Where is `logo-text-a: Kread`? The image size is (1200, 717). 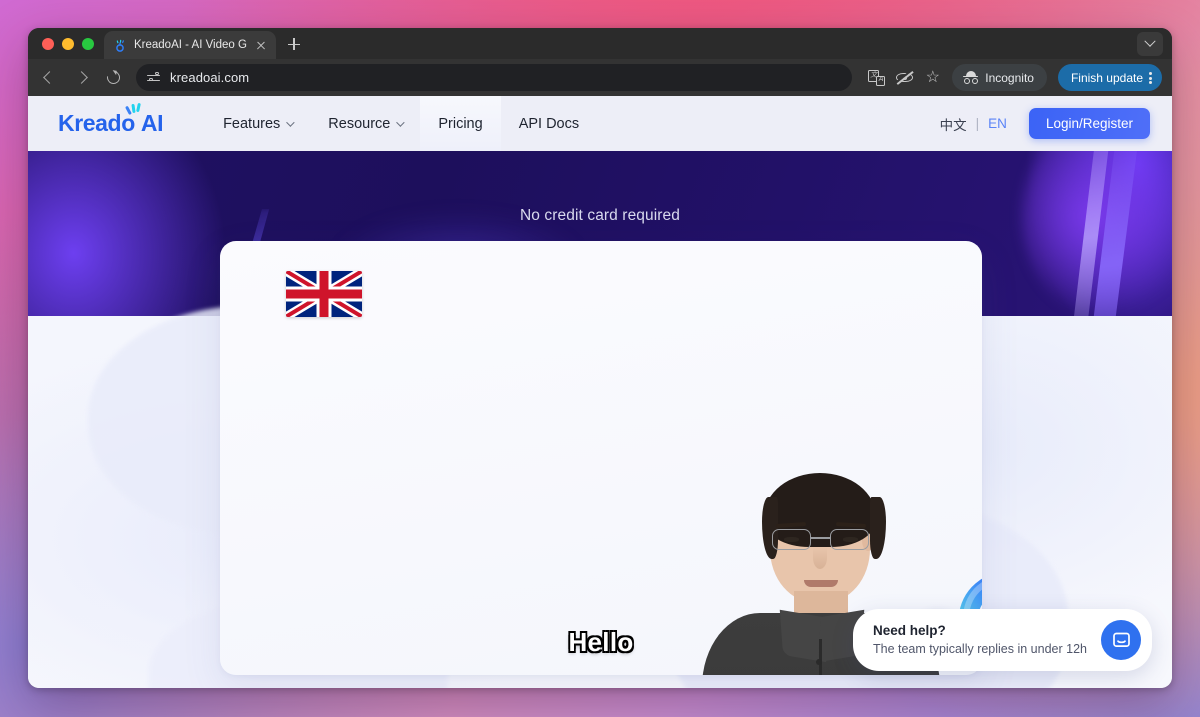
logo-text-a: Kread is located at coordinates (90, 123).